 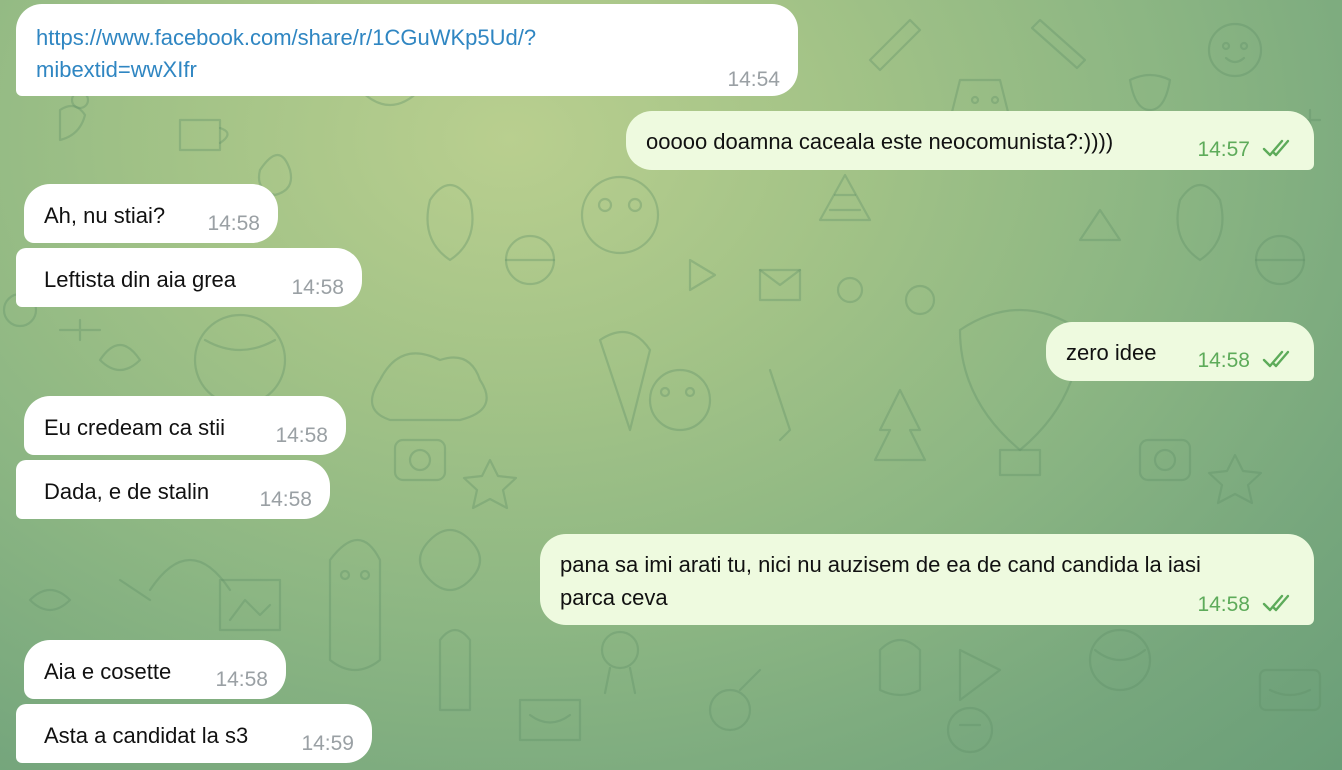 I want to click on message-bubble-outgoing: zero idee 14:58, so click(x=1180, y=351).